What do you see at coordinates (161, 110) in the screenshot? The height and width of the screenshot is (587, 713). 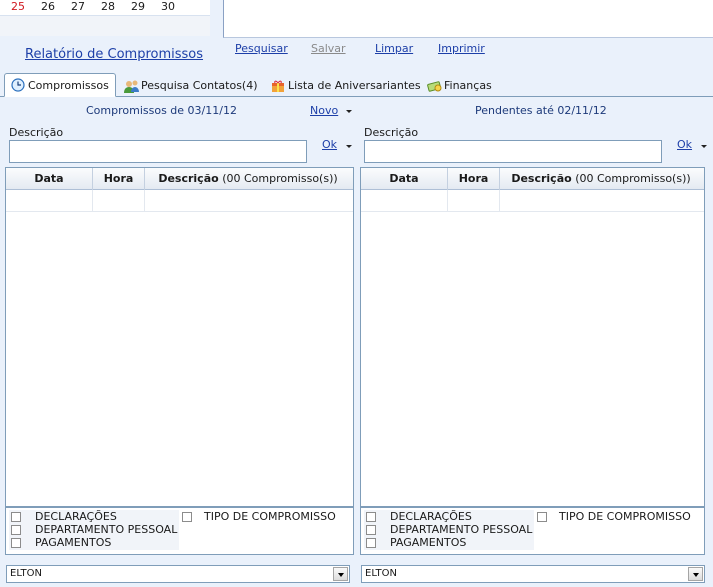 I see `left-panel-title: Compromissos de 03/11/12` at bounding box center [161, 110].